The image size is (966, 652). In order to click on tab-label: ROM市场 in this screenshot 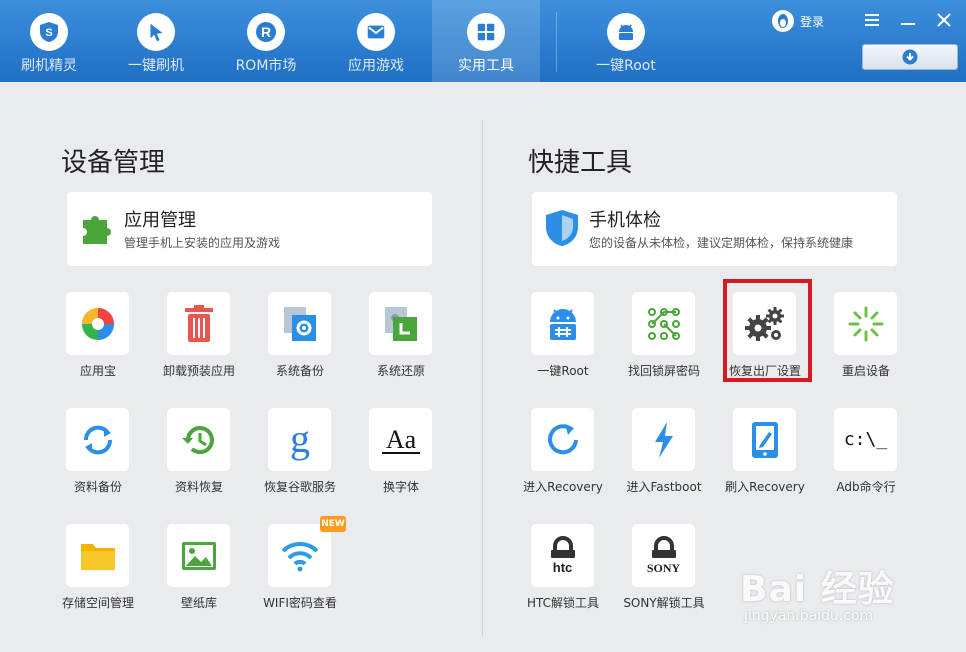, I will do `click(266, 66)`.